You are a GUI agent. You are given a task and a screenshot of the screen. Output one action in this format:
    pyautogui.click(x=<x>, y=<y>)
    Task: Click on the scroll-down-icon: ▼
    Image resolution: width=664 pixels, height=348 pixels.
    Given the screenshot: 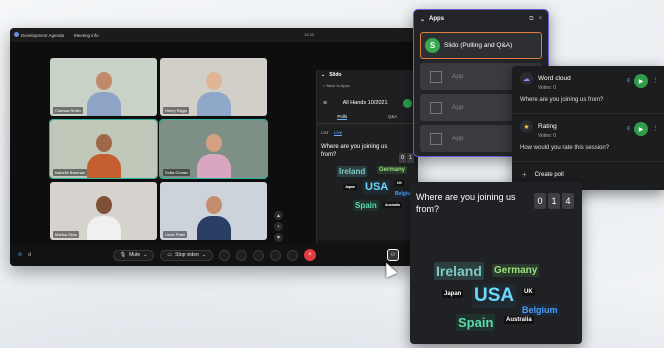 What is the action you would take?
    pyautogui.click(x=278, y=237)
    